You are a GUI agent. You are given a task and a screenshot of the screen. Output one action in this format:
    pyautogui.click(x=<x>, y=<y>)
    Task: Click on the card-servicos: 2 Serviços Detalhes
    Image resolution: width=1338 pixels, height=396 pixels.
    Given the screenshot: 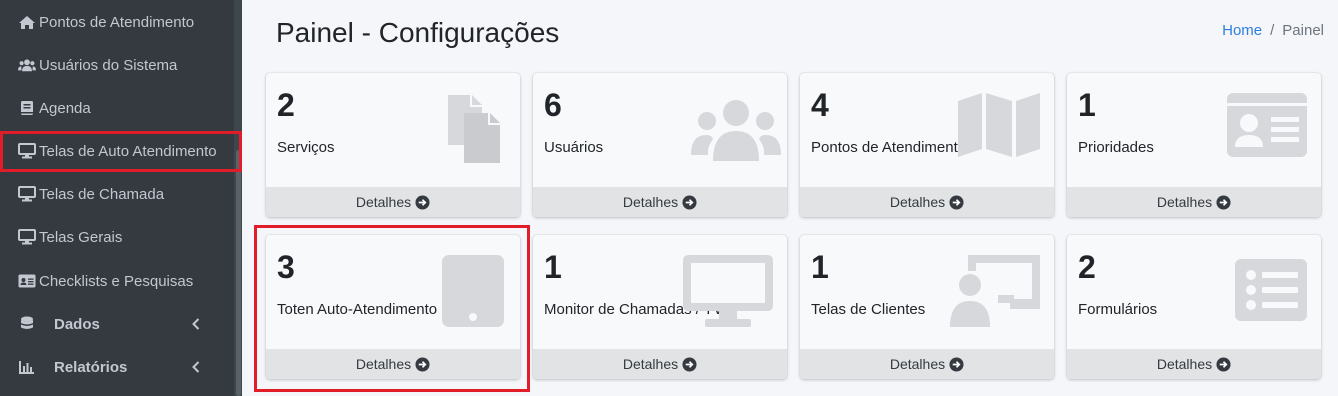 What is the action you would take?
    pyautogui.click(x=393, y=145)
    